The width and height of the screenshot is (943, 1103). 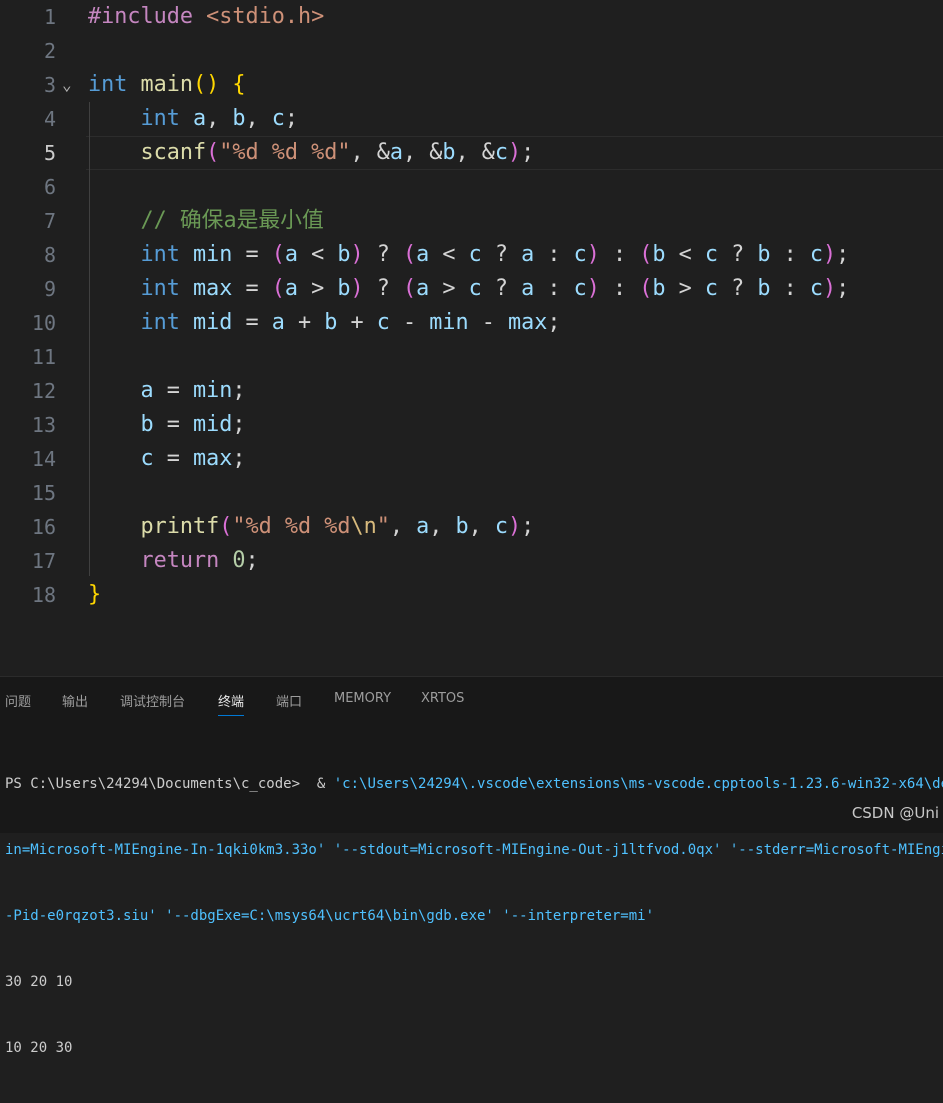 I want to click on line-number: 18, so click(x=43, y=595).